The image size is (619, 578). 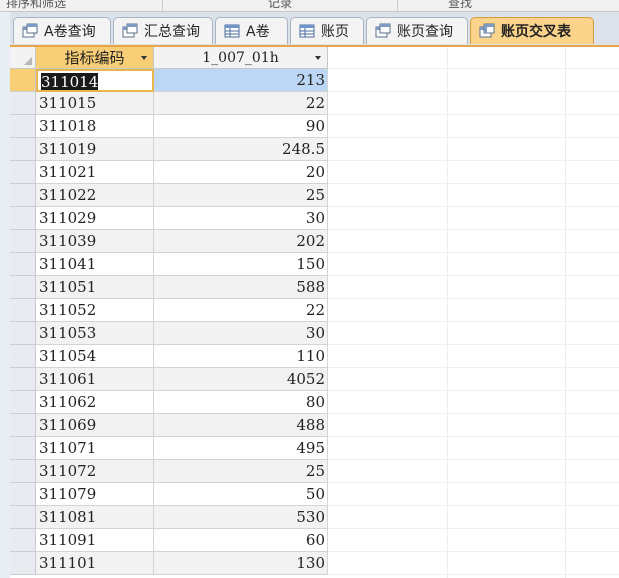 I want to click on table-row: 311069 488, so click(x=314, y=425).